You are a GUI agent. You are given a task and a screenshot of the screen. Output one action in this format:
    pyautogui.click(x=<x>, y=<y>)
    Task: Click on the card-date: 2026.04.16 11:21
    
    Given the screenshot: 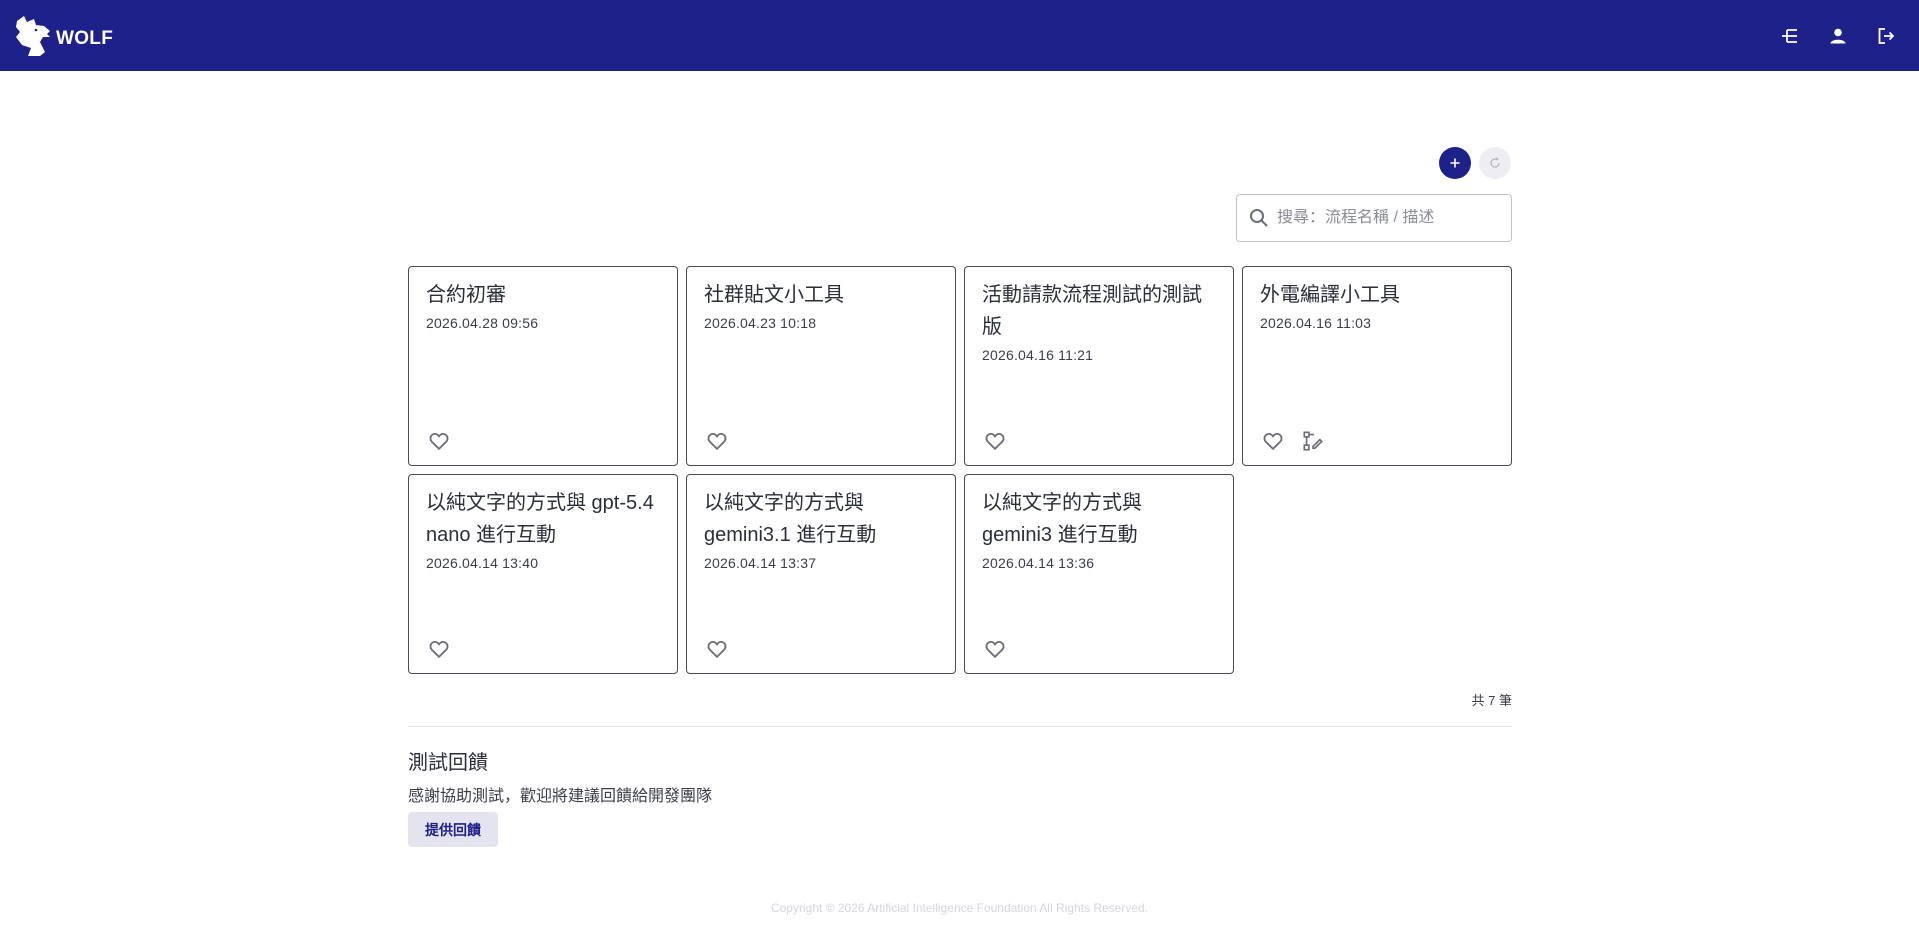 What is the action you would take?
    pyautogui.click(x=1038, y=355)
    